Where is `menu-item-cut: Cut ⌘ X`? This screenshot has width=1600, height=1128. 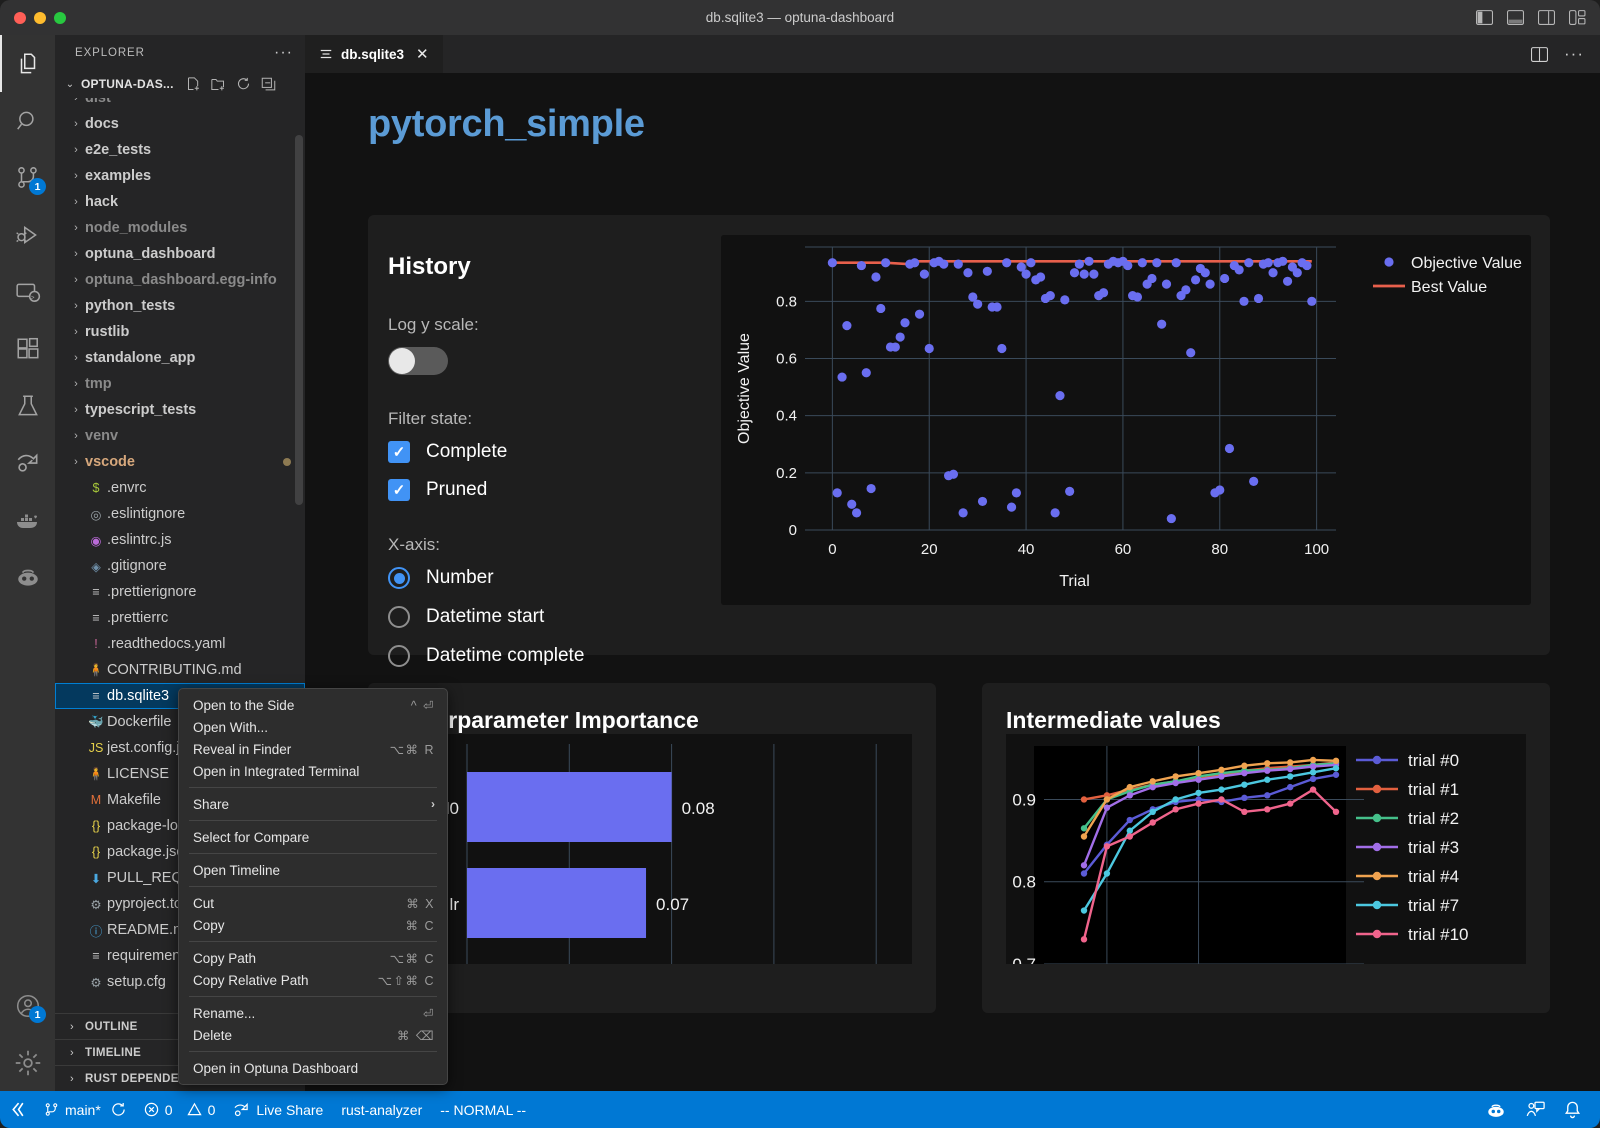 menu-item-cut: Cut ⌘ X is located at coordinates (313, 903).